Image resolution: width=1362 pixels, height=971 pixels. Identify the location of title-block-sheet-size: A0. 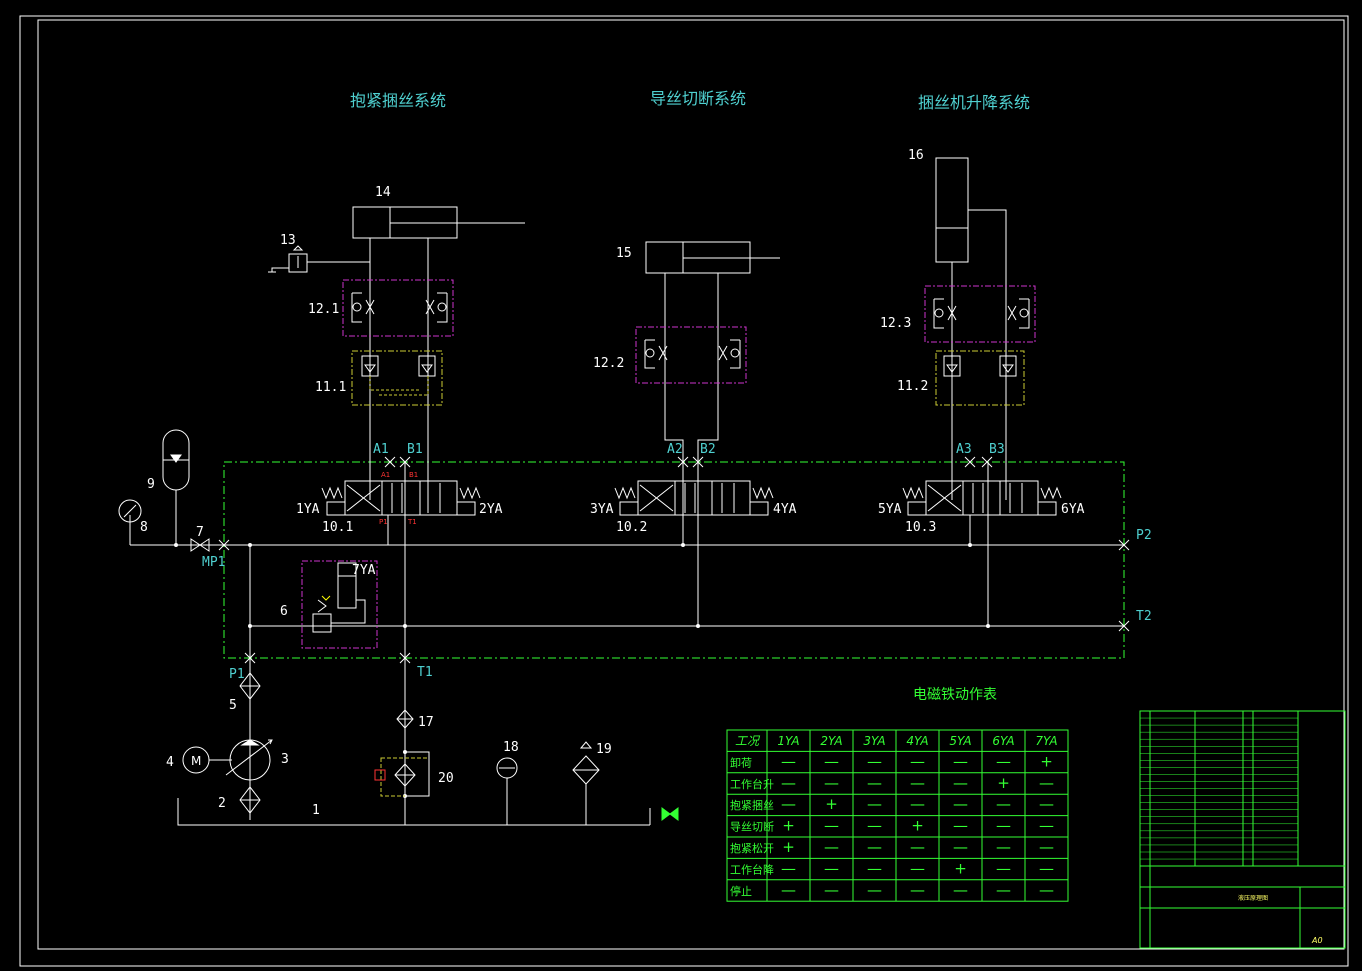
(1317, 940).